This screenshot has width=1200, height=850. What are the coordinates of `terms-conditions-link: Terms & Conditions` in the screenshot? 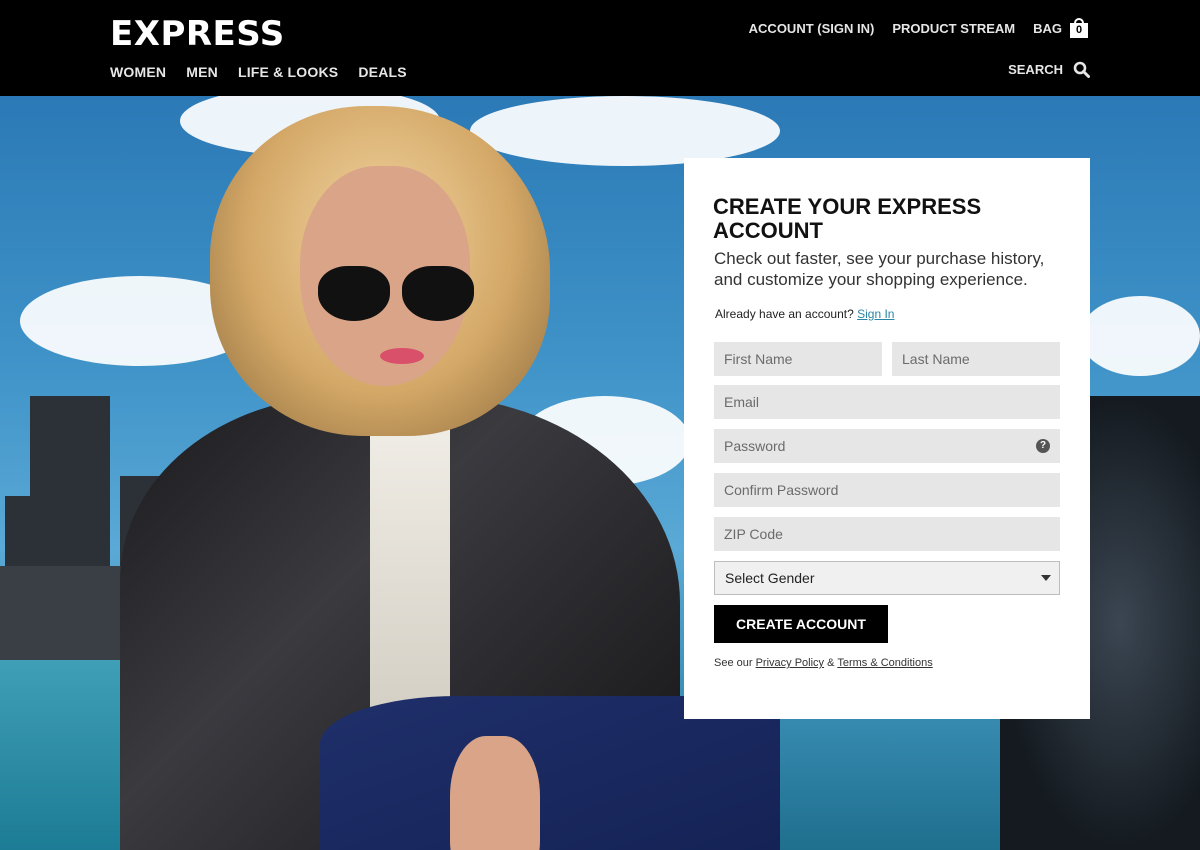 It's located at (884, 663).